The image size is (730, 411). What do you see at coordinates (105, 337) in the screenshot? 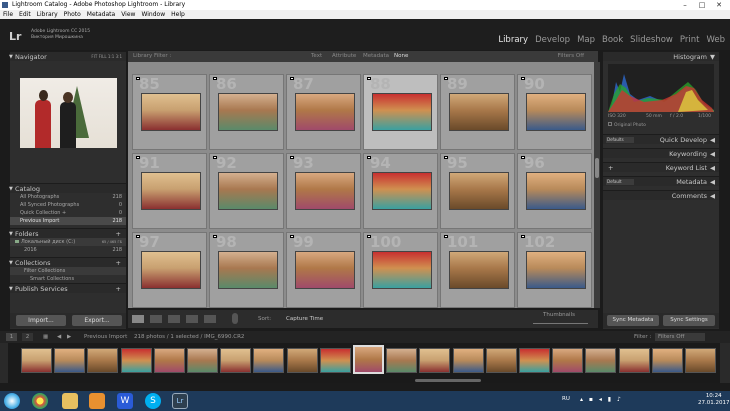
I see `filmstrip-source: Previous Import` at bounding box center [105, 337].